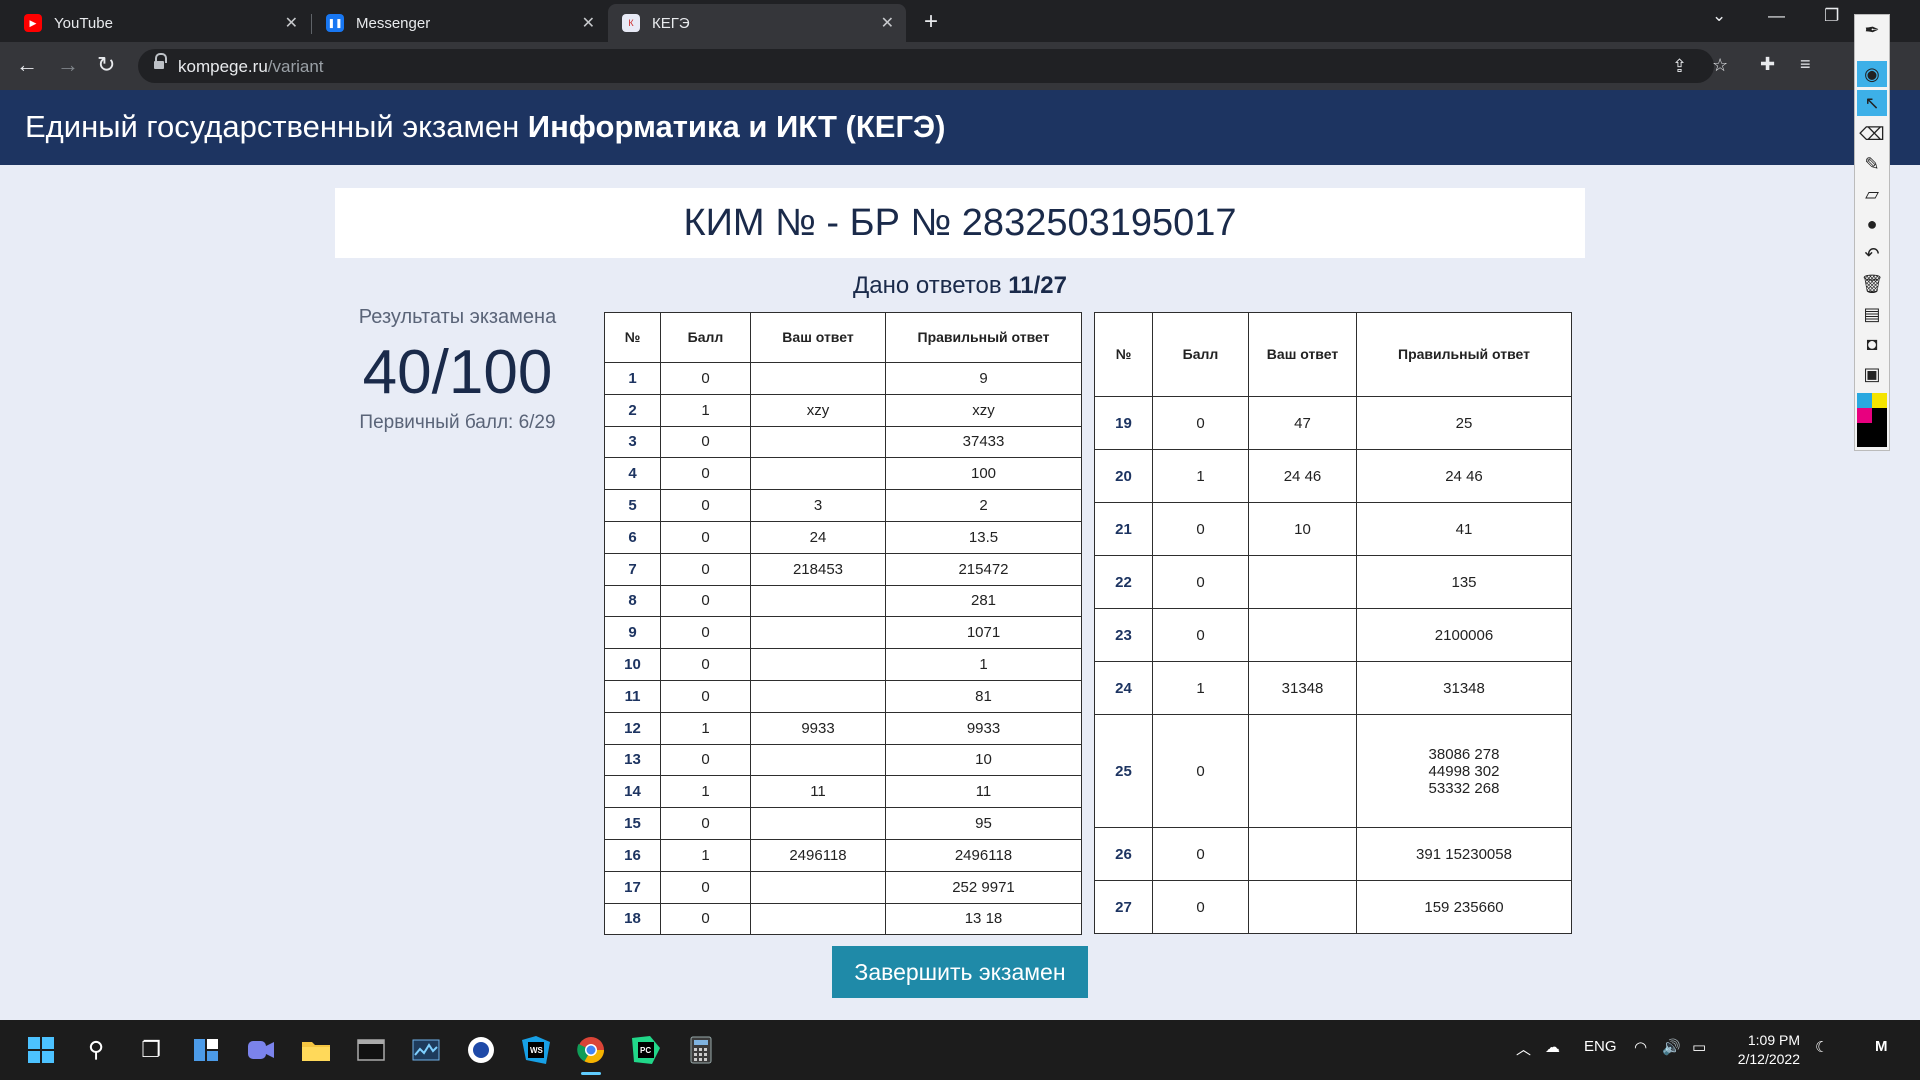 Image resolution: width=1920 pixels, height=1080 pixels. Describe the element at coordinates (1805, 64) in the screenshot. I see `media-control-icon: ≡` at that location.